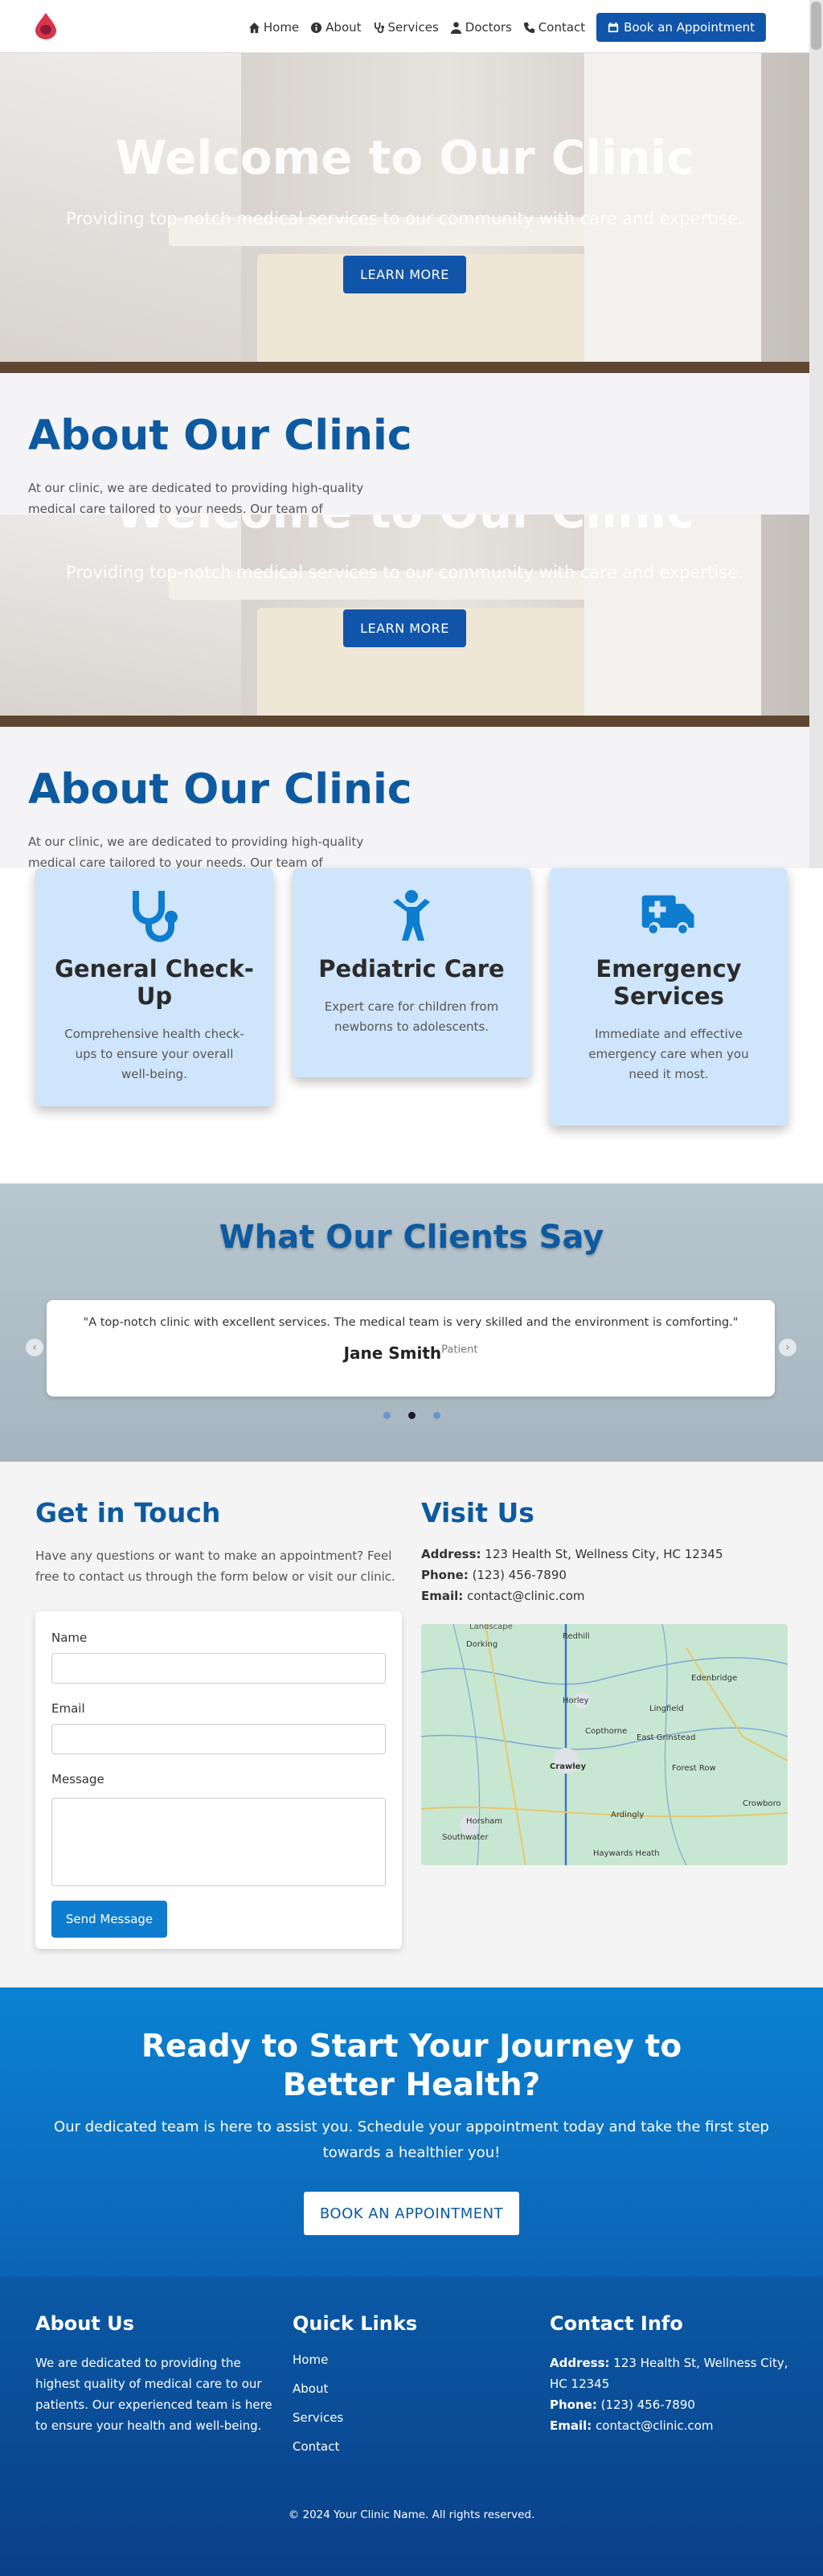  I want to click on map-place: Crowboro, so click(762, 1804).